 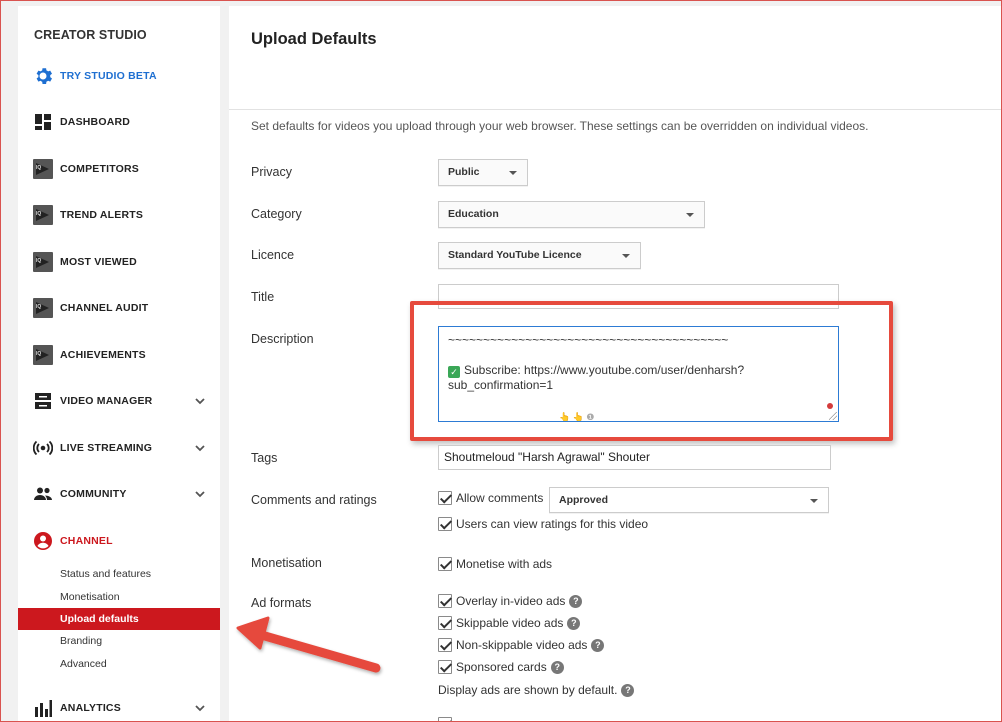 I want to click on sidebar-item-analytics: ANALYTICS, so click(x=119, y=707).